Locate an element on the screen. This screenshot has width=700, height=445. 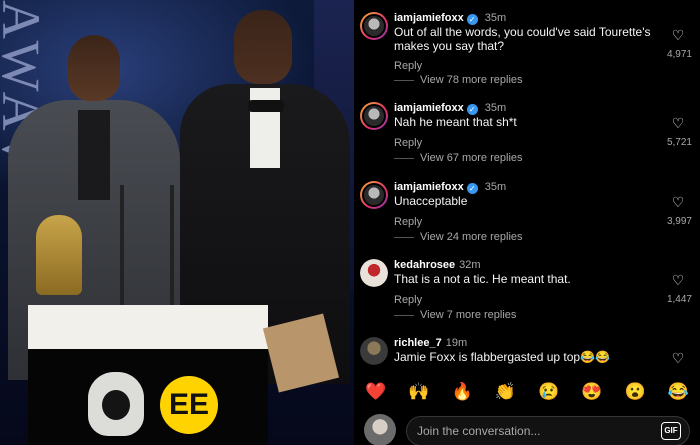
emoji-reaction-button: 😂 is located at coordinates (678, 392).